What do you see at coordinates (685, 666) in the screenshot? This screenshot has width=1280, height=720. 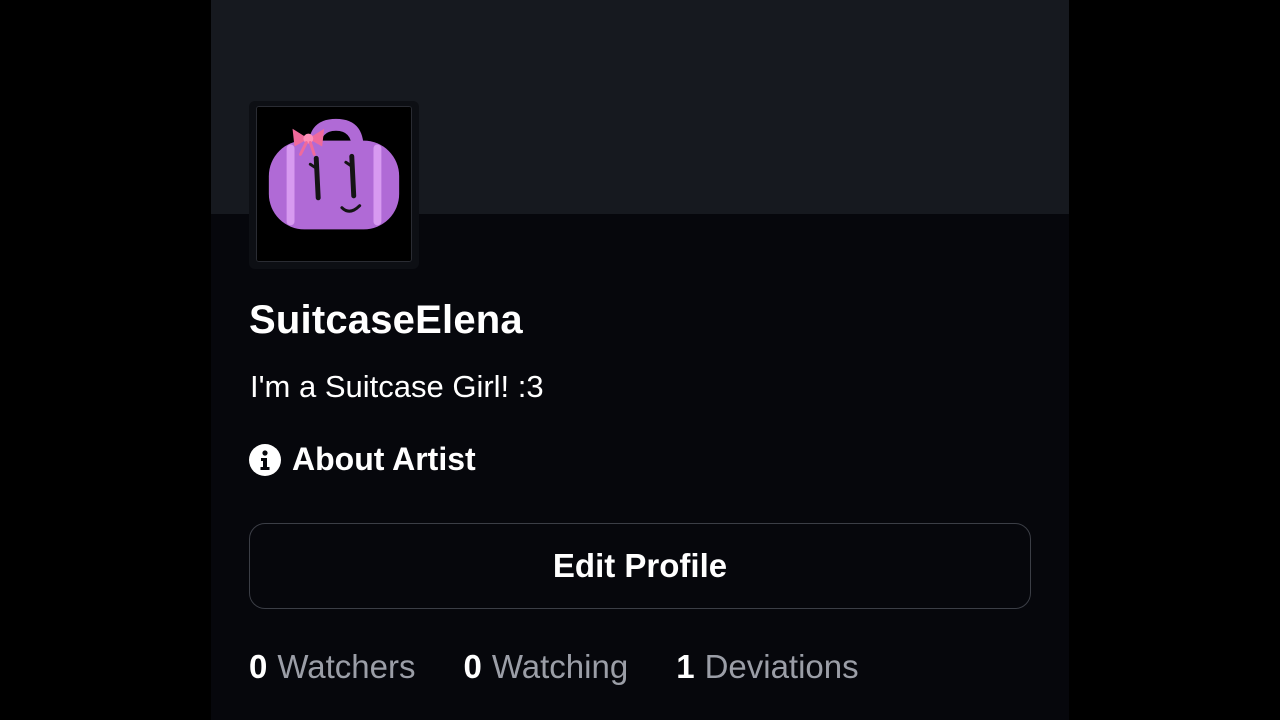 I see `stat-count: 1` at bounding box center [685, 666].